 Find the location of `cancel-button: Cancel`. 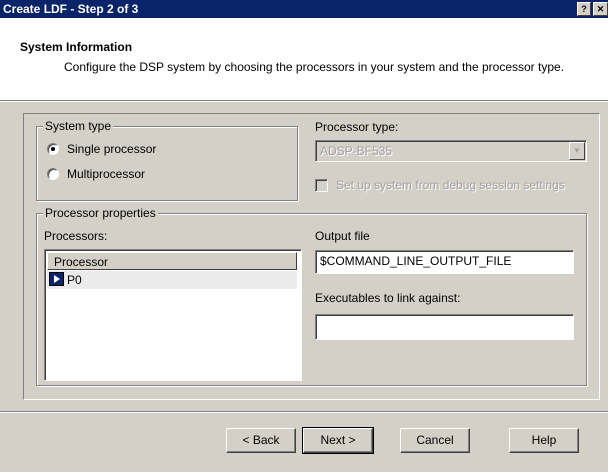

cancel-button: Cancel is located at coordinates (435, 440).